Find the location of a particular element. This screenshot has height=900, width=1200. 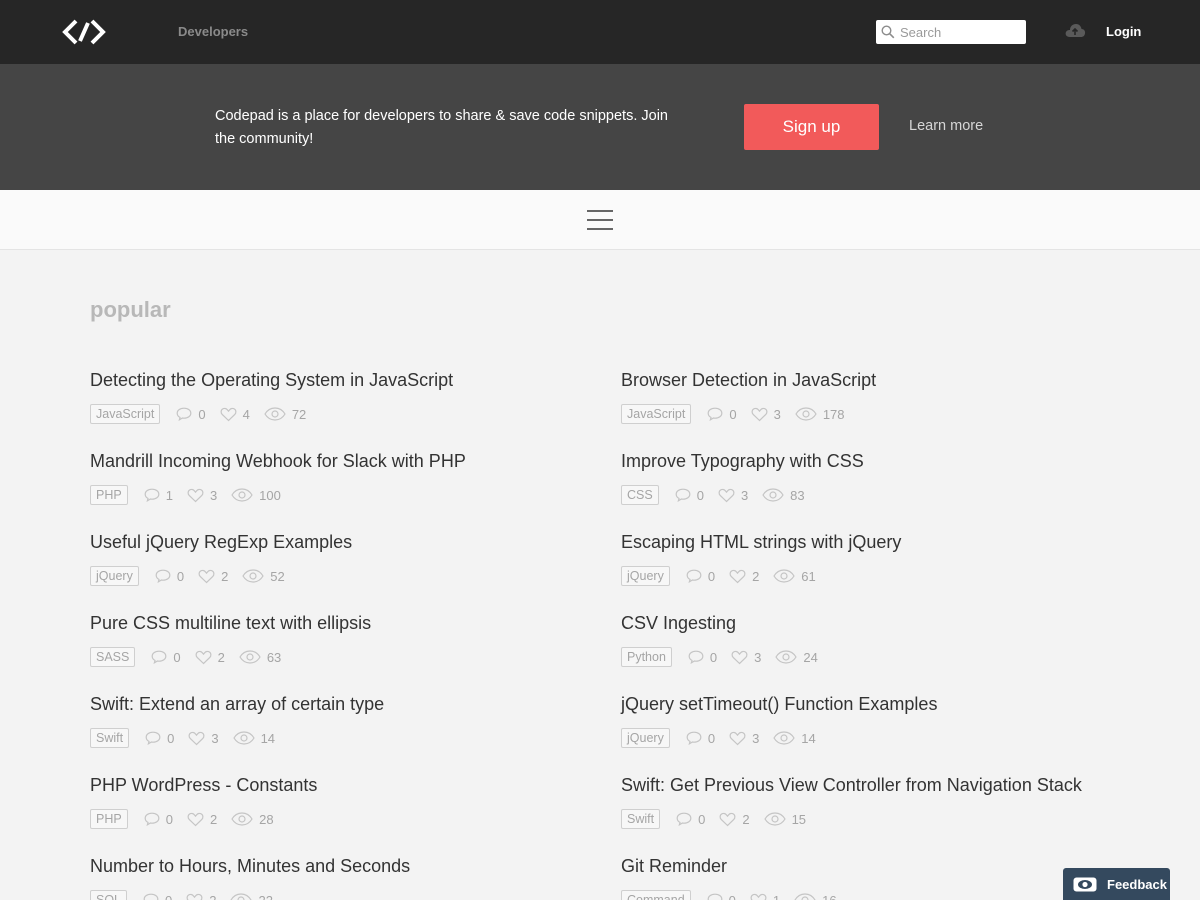

search-box is located at coordinates (951, 32).